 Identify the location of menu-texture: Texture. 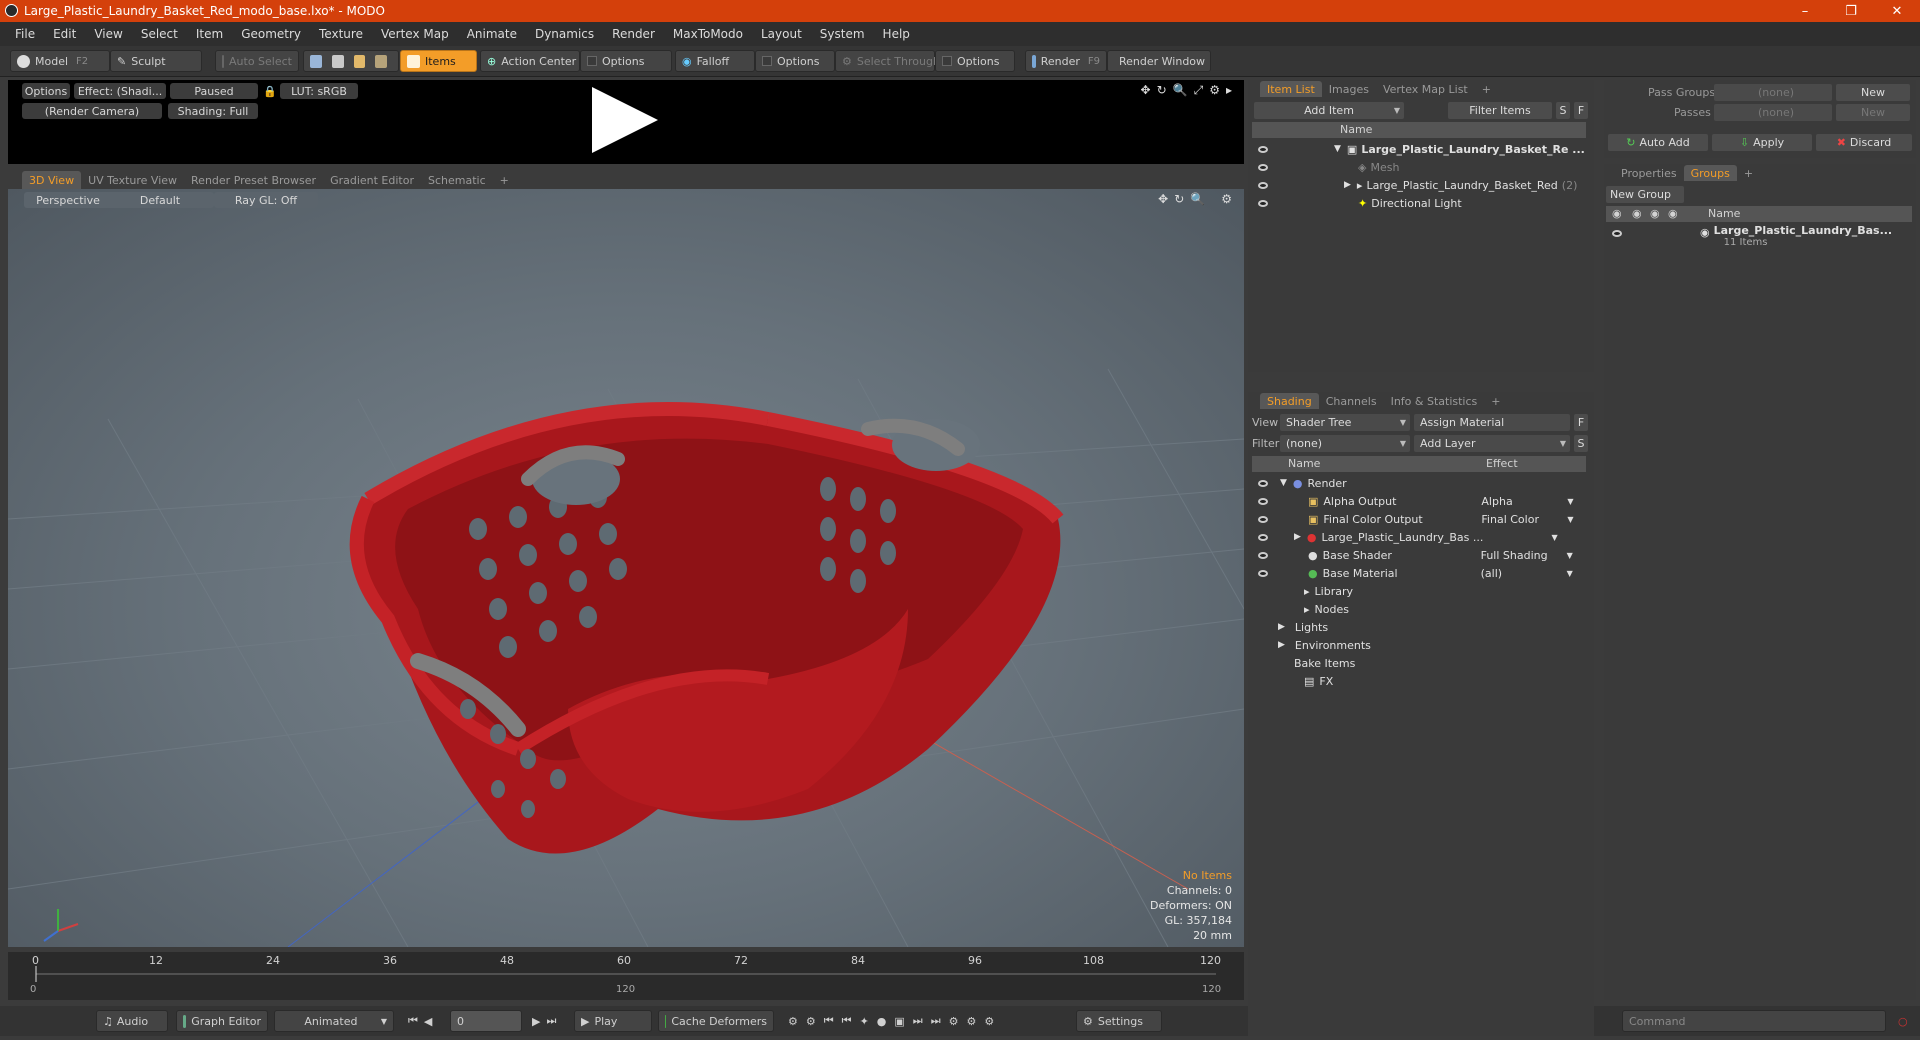
(341, 34).